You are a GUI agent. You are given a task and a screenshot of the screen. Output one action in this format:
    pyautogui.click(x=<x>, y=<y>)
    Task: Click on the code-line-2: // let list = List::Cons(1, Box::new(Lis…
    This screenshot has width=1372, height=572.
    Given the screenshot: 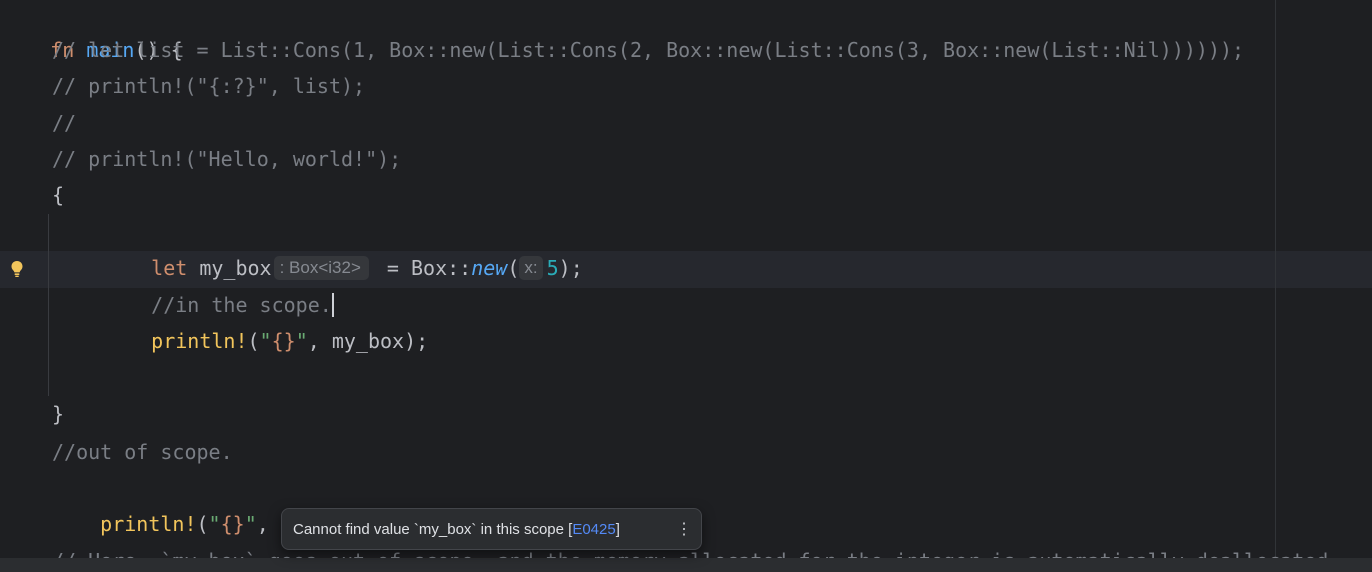 What is the action you would take?
    pyautogui.click(x=648, y=50)
    